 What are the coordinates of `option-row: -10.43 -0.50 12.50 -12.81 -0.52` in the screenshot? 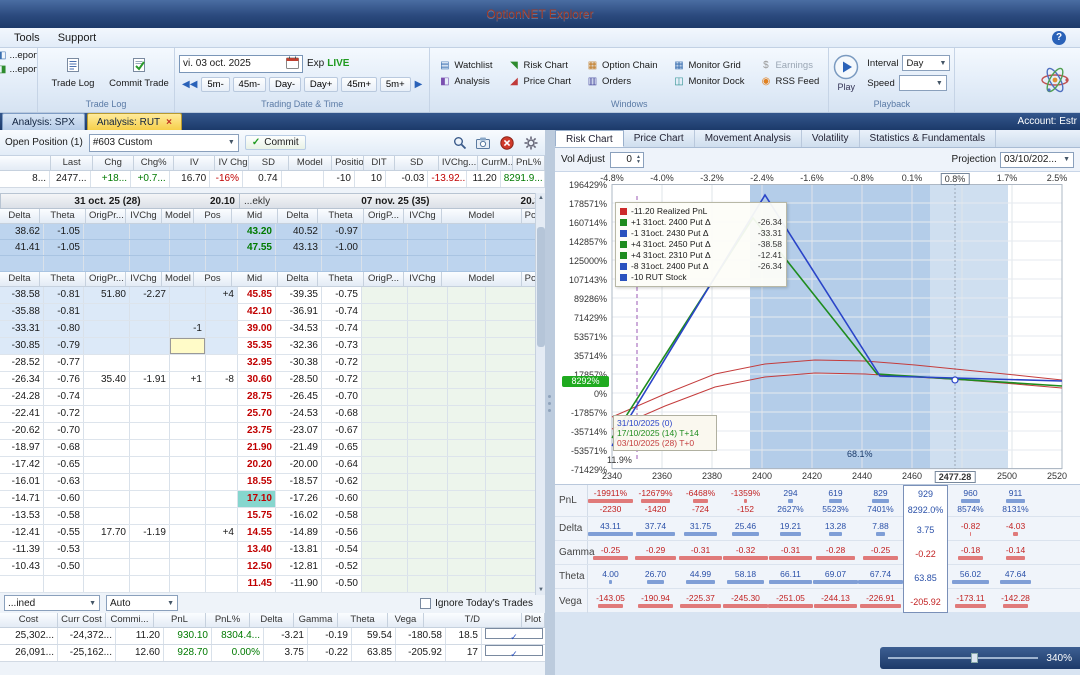 It's located at (272, 567).